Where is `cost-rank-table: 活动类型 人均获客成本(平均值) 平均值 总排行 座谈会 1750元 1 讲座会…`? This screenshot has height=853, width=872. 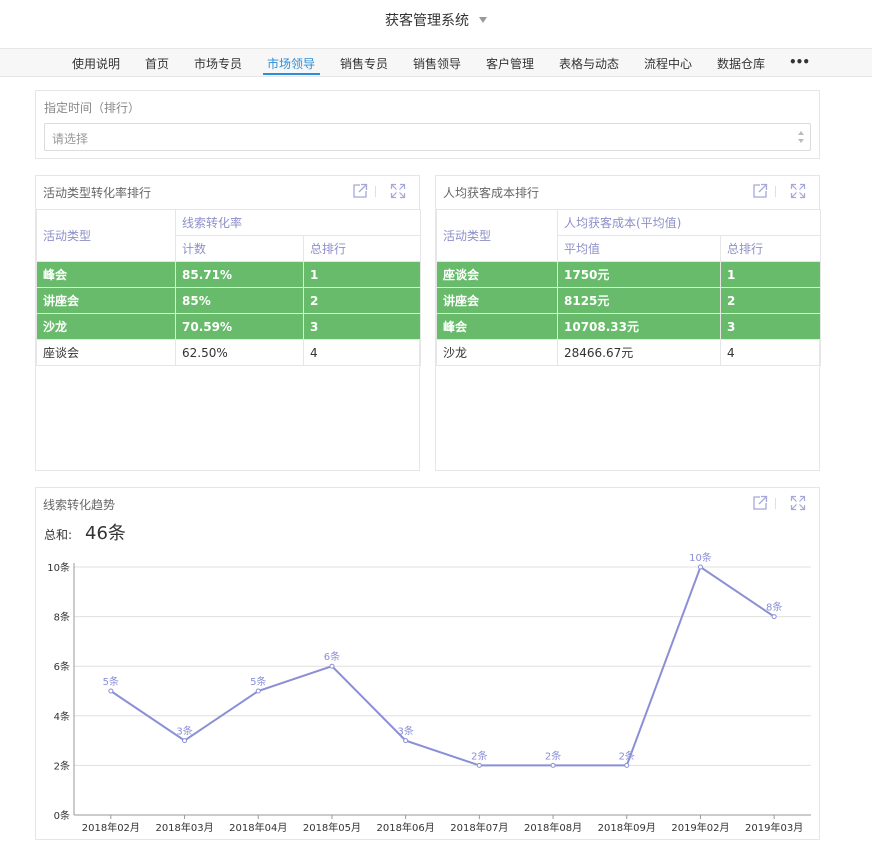
cost-rank-table: 活动类型 人均获客成本(平均值) 平均值 总排行 座谈会 1750元 1 讲座会… is located at coordinates (628, 287).